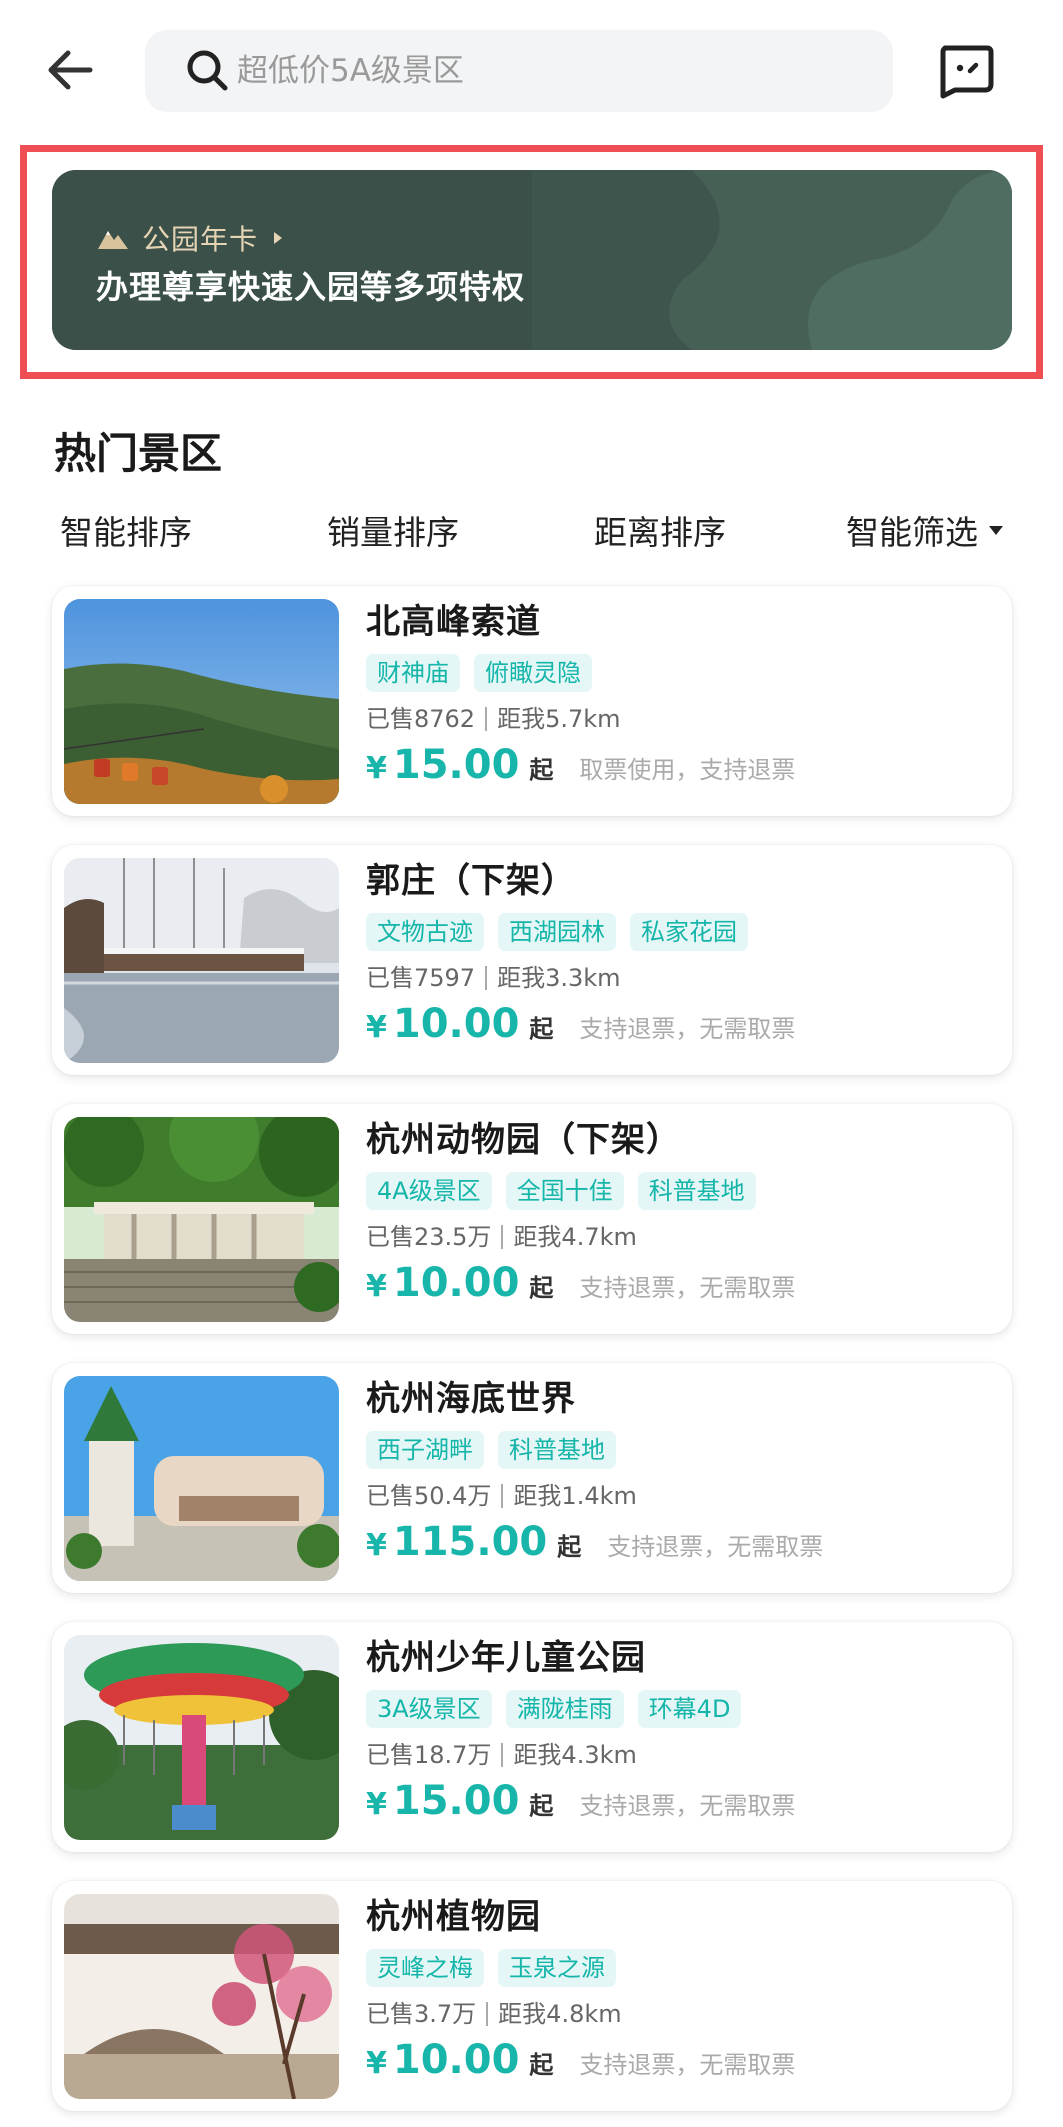  Describe the element at coordinates (679, 719) in the screenshot. I see `sales-distance: 已售8762 距我5.7km` at that location.